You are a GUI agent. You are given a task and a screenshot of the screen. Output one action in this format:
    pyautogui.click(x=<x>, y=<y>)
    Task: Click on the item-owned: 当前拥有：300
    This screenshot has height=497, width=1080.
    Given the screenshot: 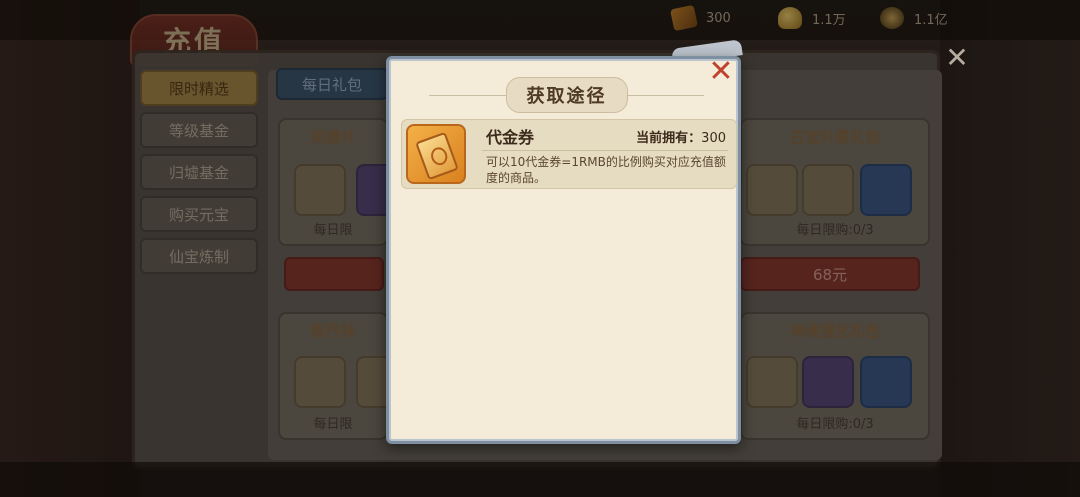 What is the action you would take?
    pyautogui.click(x=681, y=136)
    